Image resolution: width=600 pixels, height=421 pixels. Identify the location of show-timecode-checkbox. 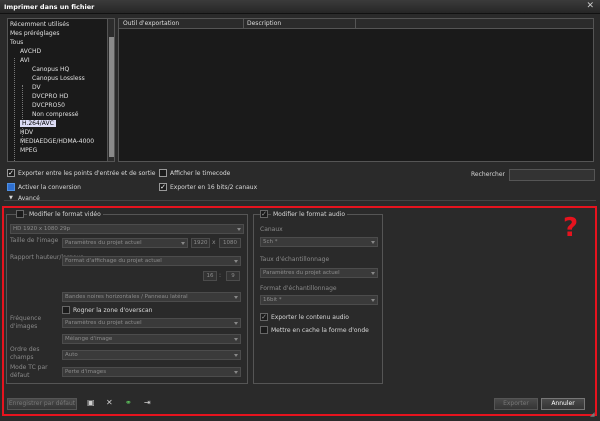
(163, 173).